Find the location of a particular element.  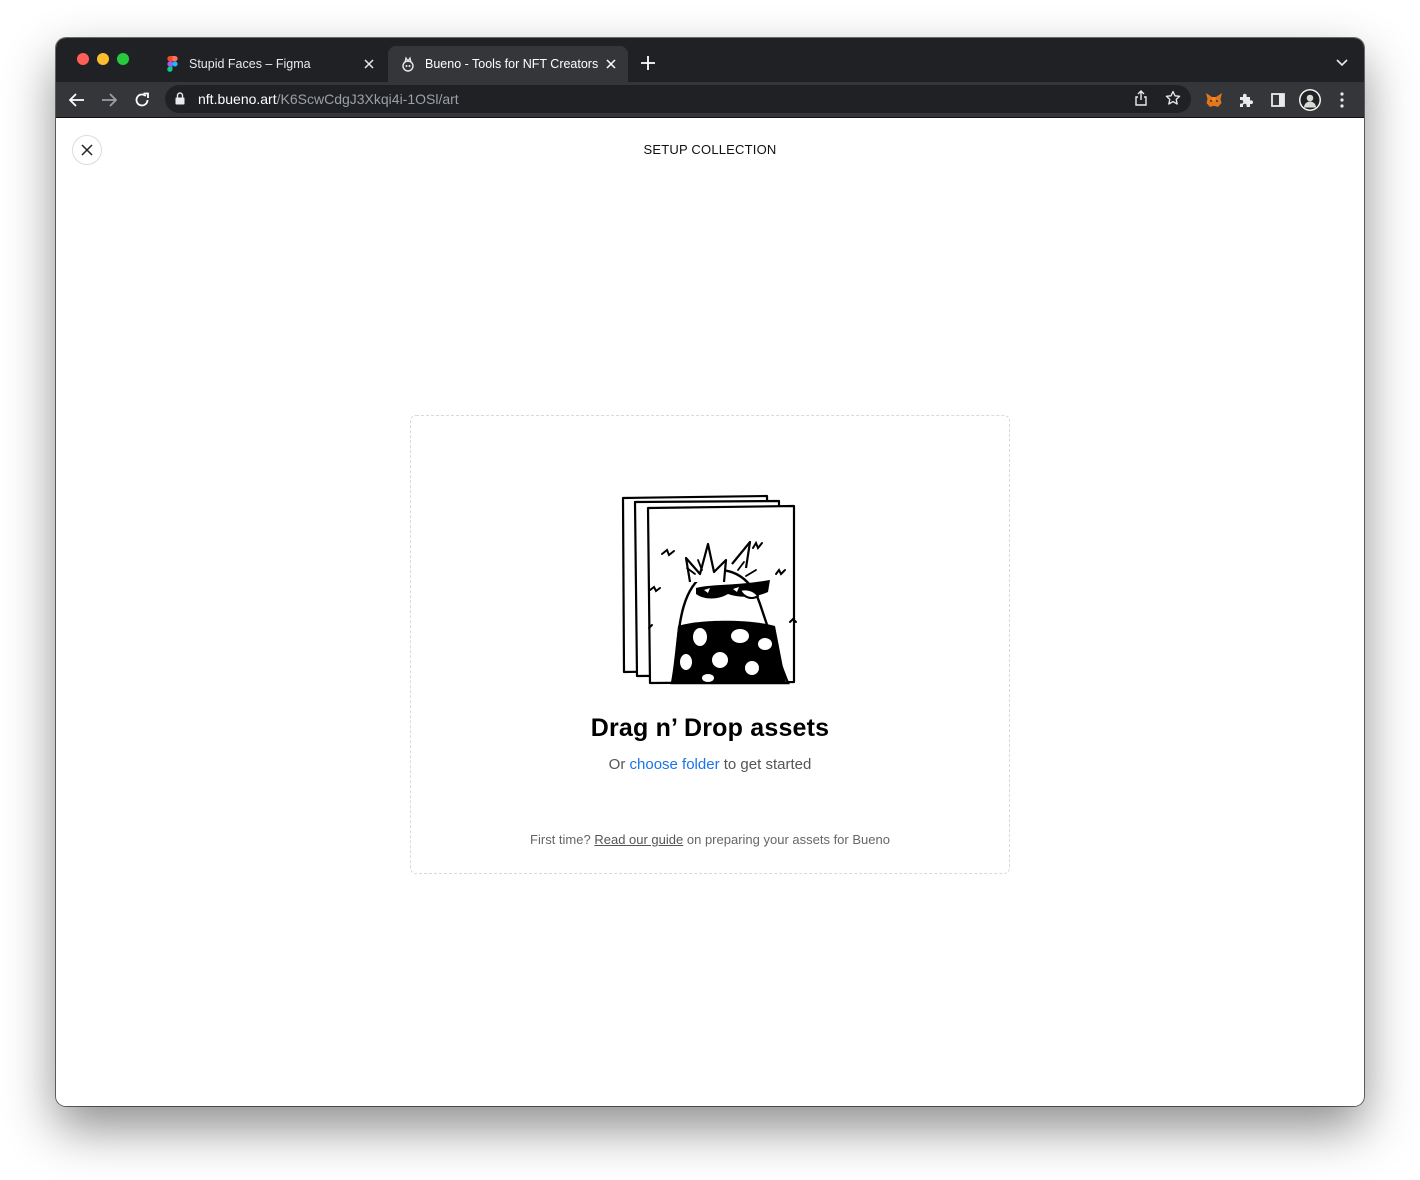

tab-figma: Stupid Faces – Figma is located at coordinates (270, 64).